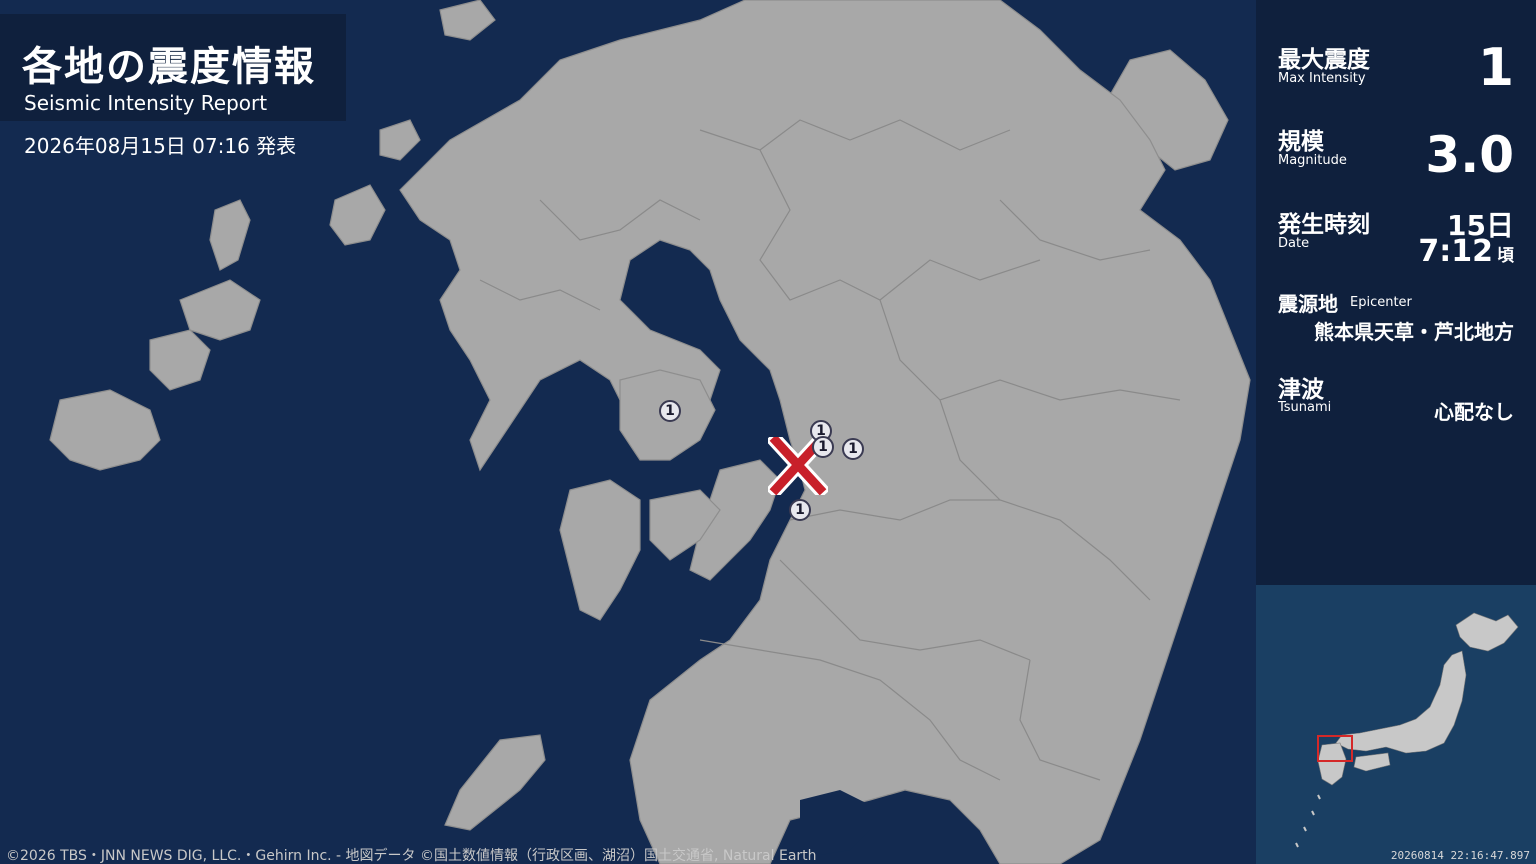  What do you see at coordinates (1305, 407) in the screenshot?
I see `tsunami-label-en: Tsunami` at bounding box center [1305, 407].